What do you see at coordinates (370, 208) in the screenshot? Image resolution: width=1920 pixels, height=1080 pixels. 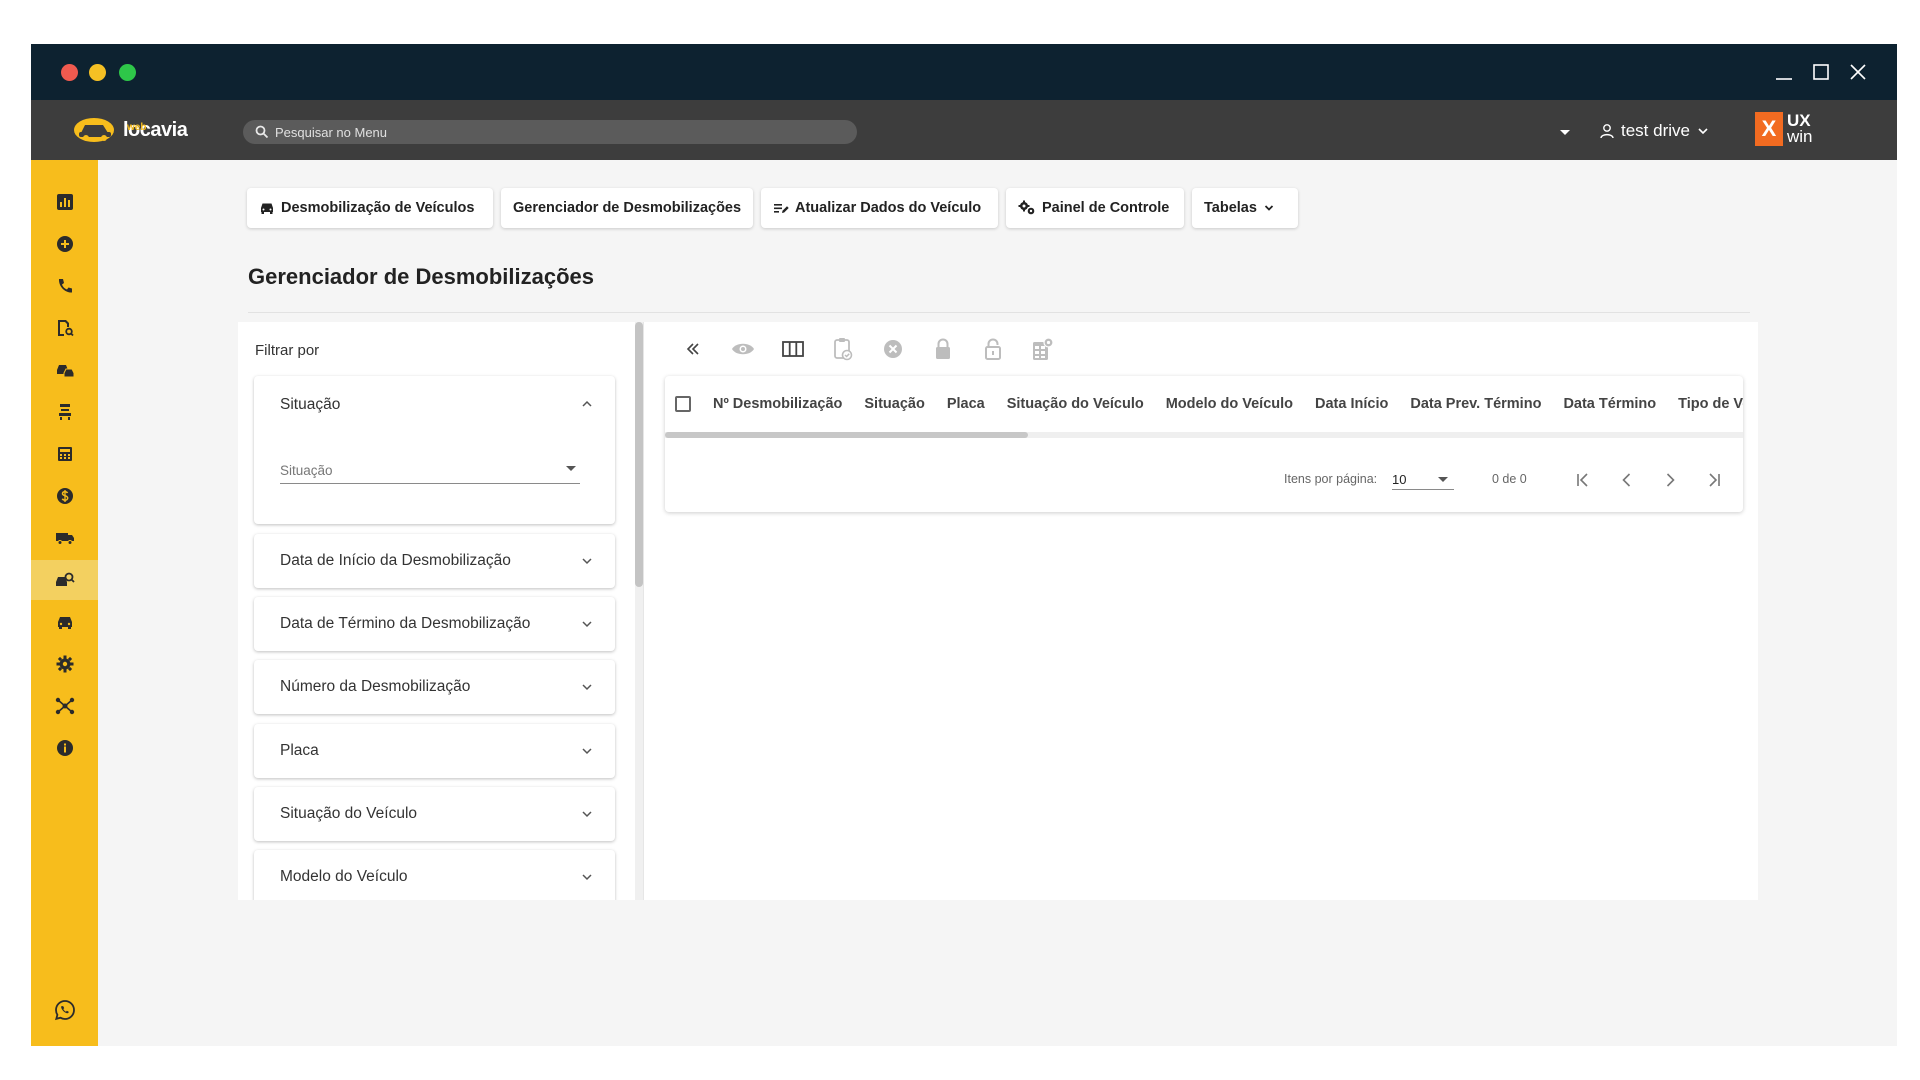 I see `tab-desmobilizacao-veiculos: Desmobilização de Veículos` at bounding box center [370, 208].